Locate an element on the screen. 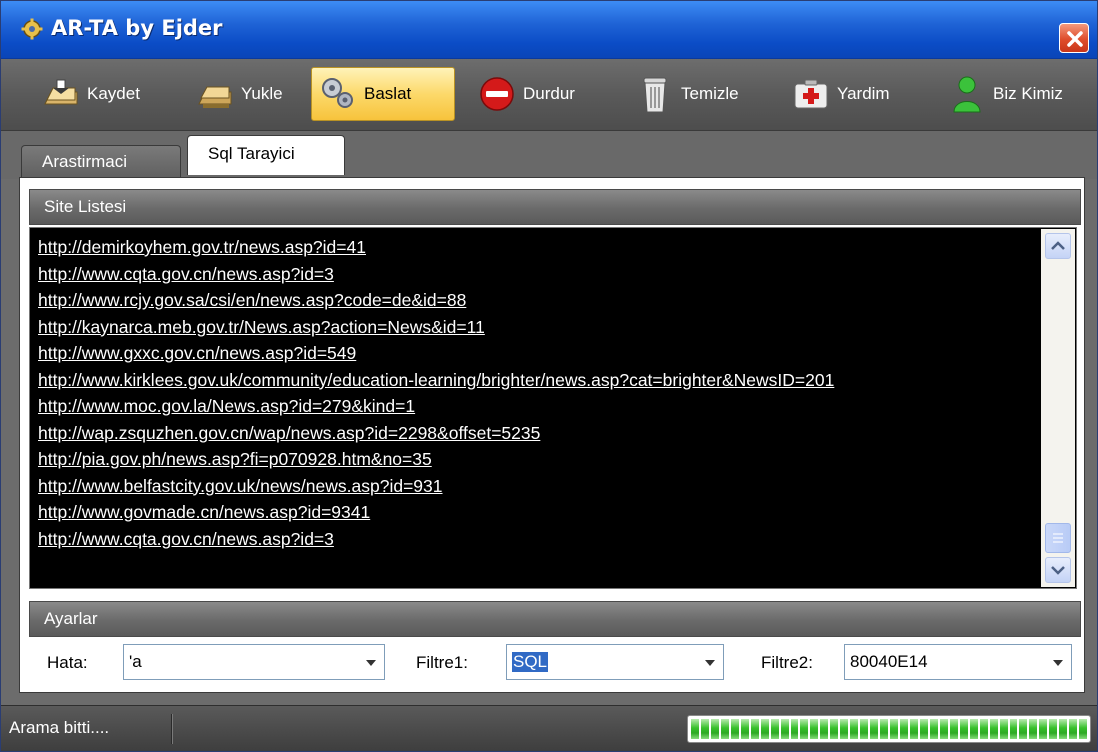 The width and height of the screenshot is (1098, 752). load-button-label: Yukle is located at coordinates (262, 93).